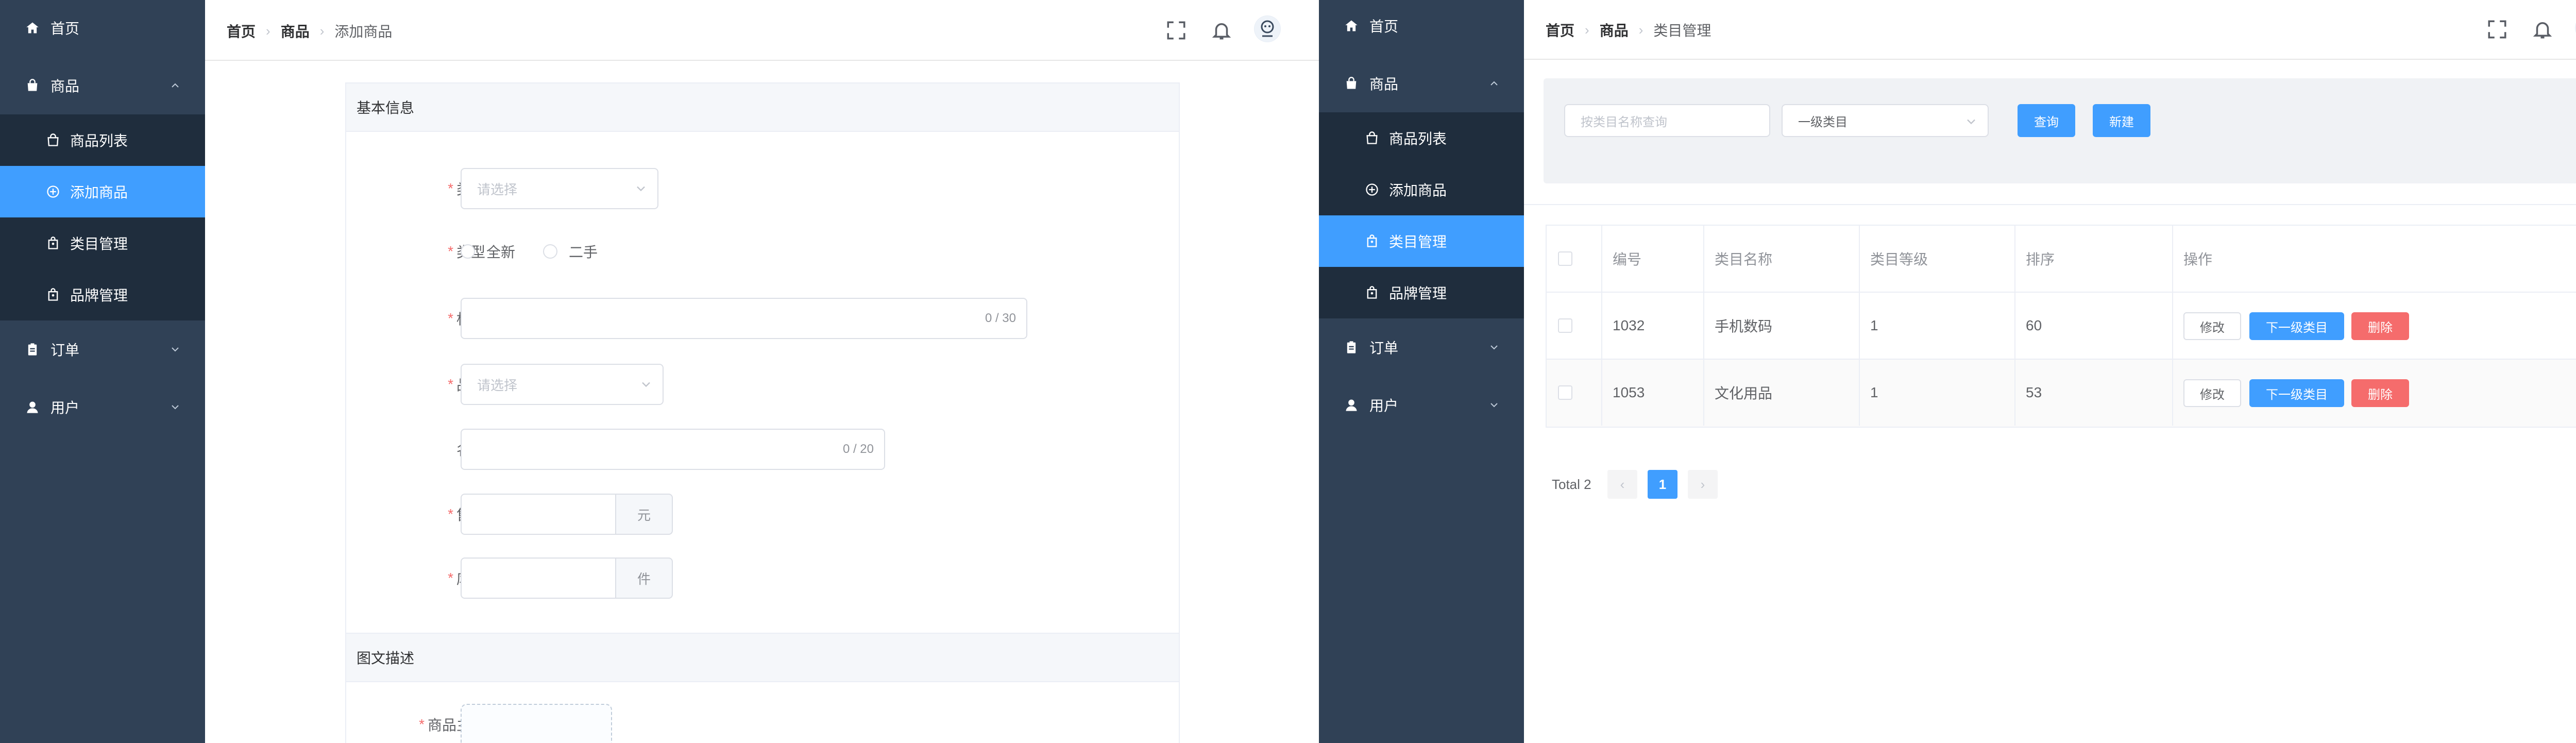 The width and height of the screenshot is (2576, 743). I want to click on form-row-name: 名称 0 / 20, so click(763, 449).